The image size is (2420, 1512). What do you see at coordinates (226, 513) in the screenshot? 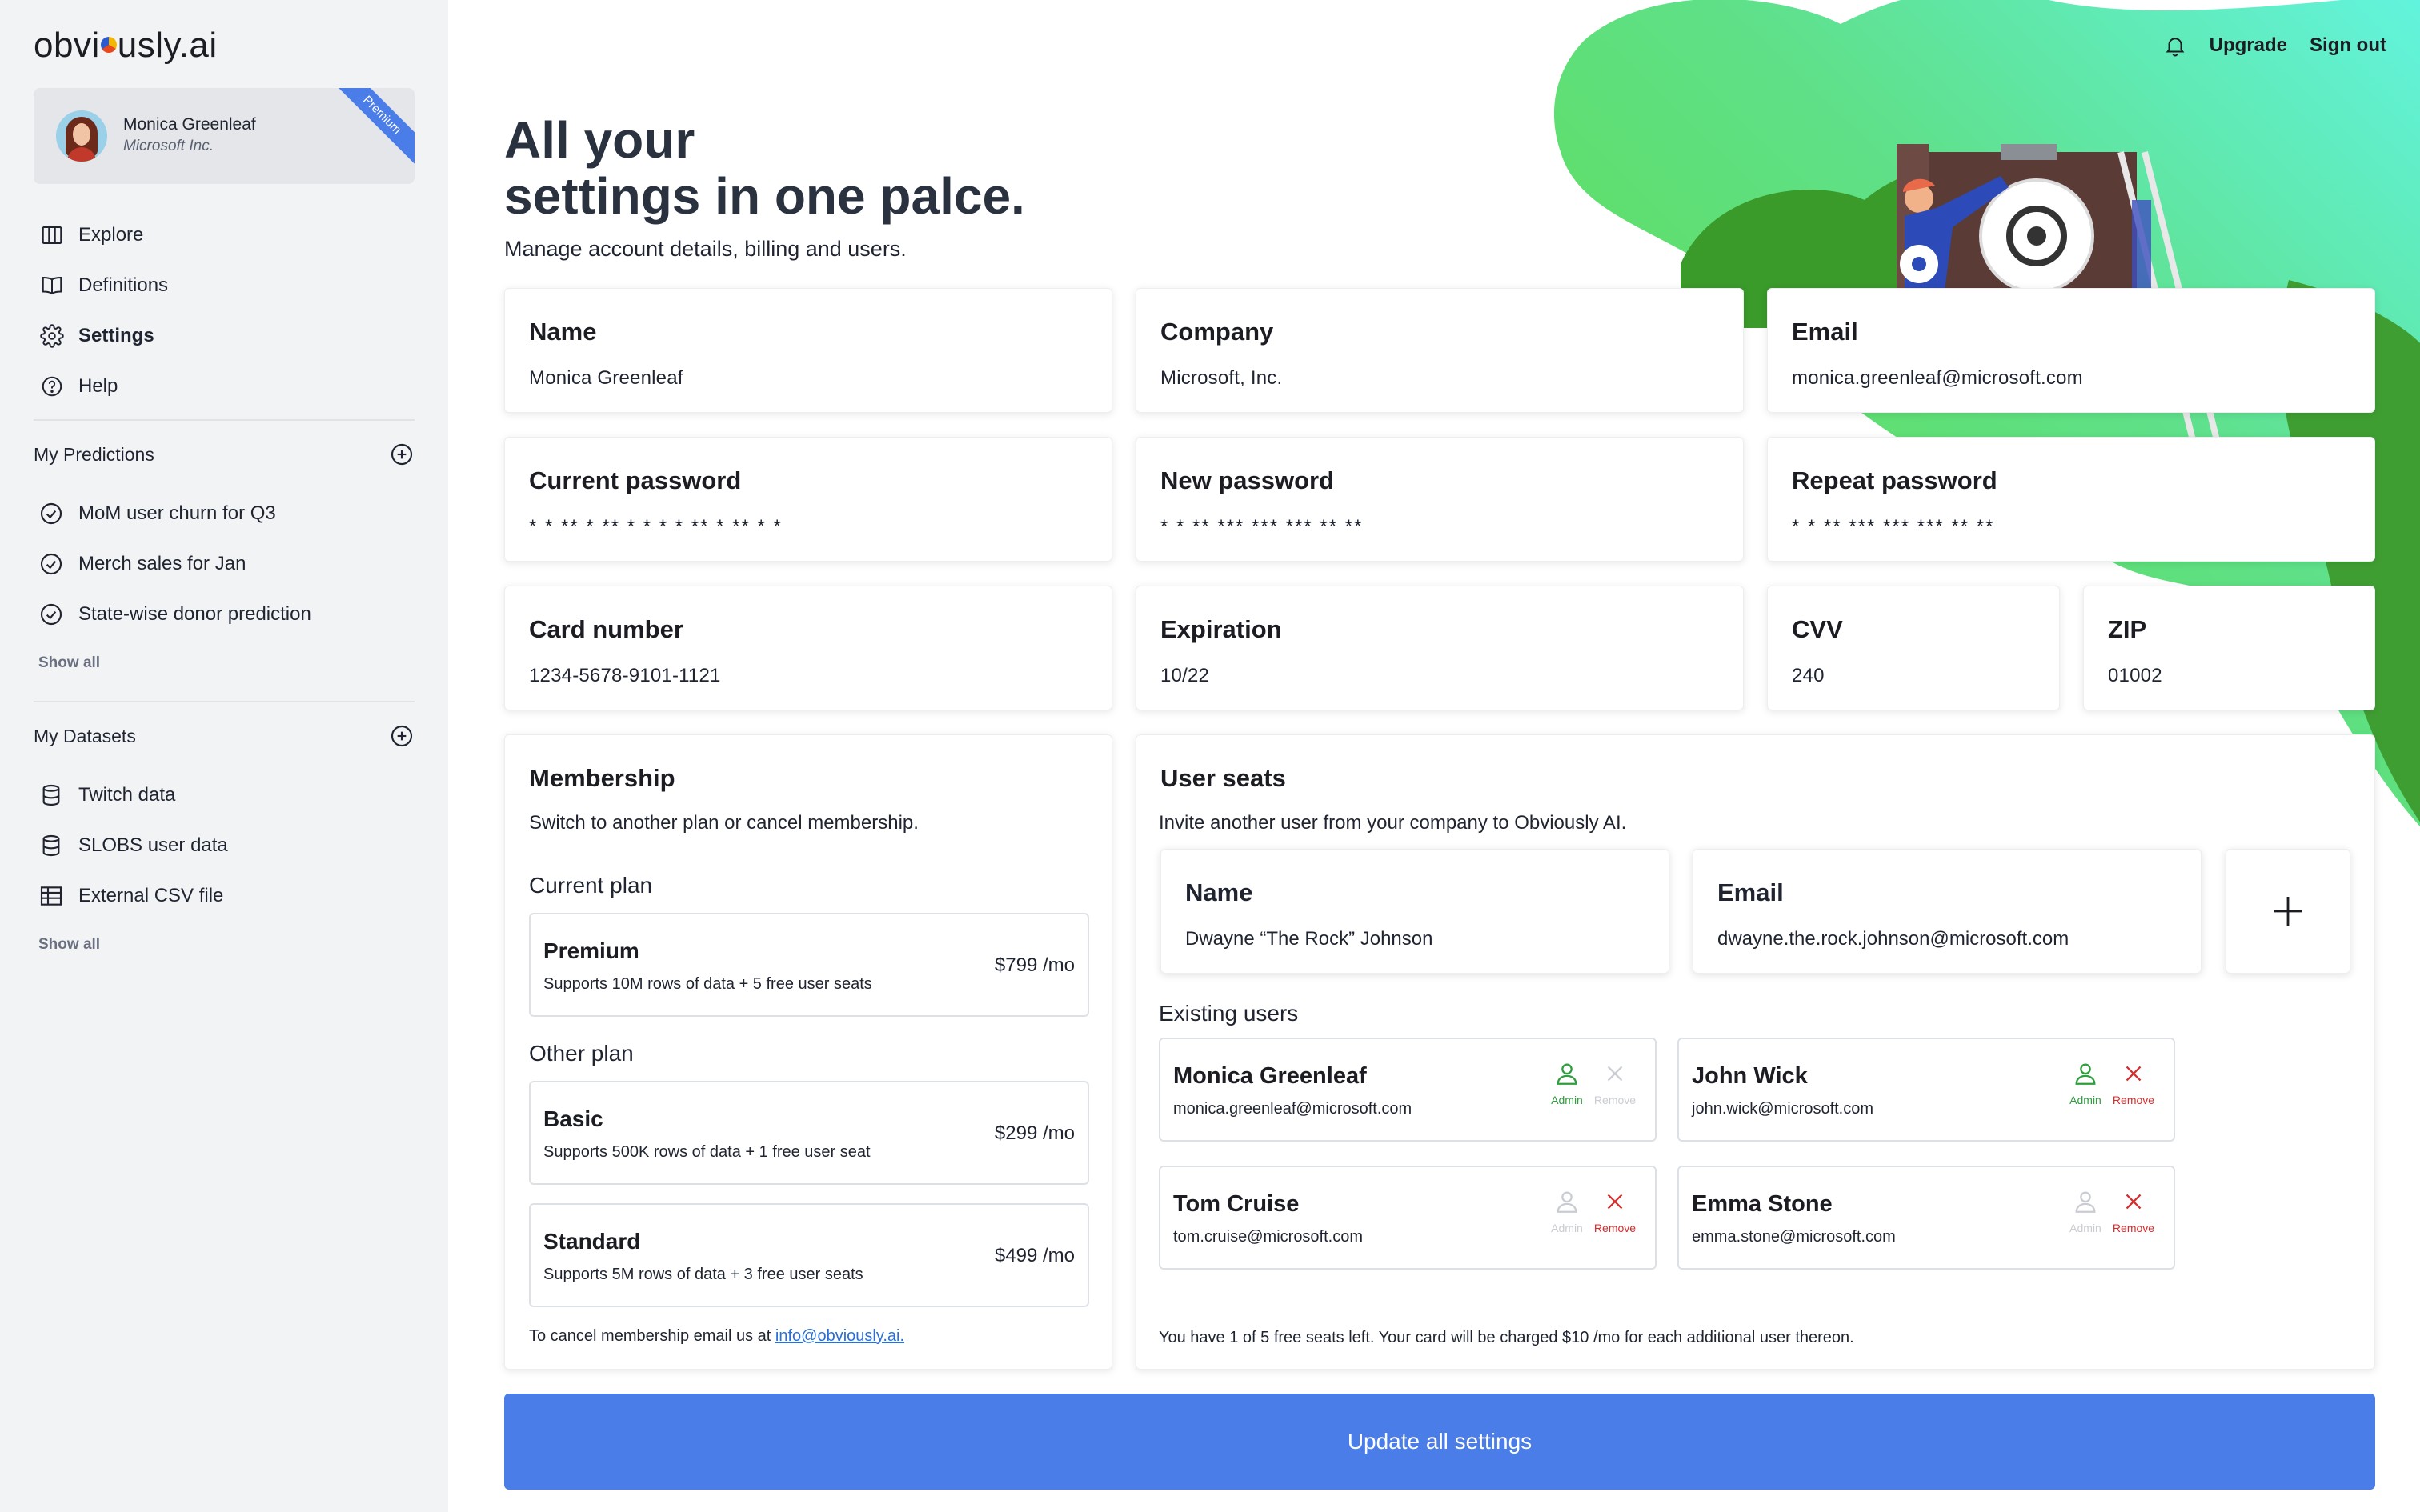
I see `list-item: MoM user churn for Q3` at bounding box center [226, 513].